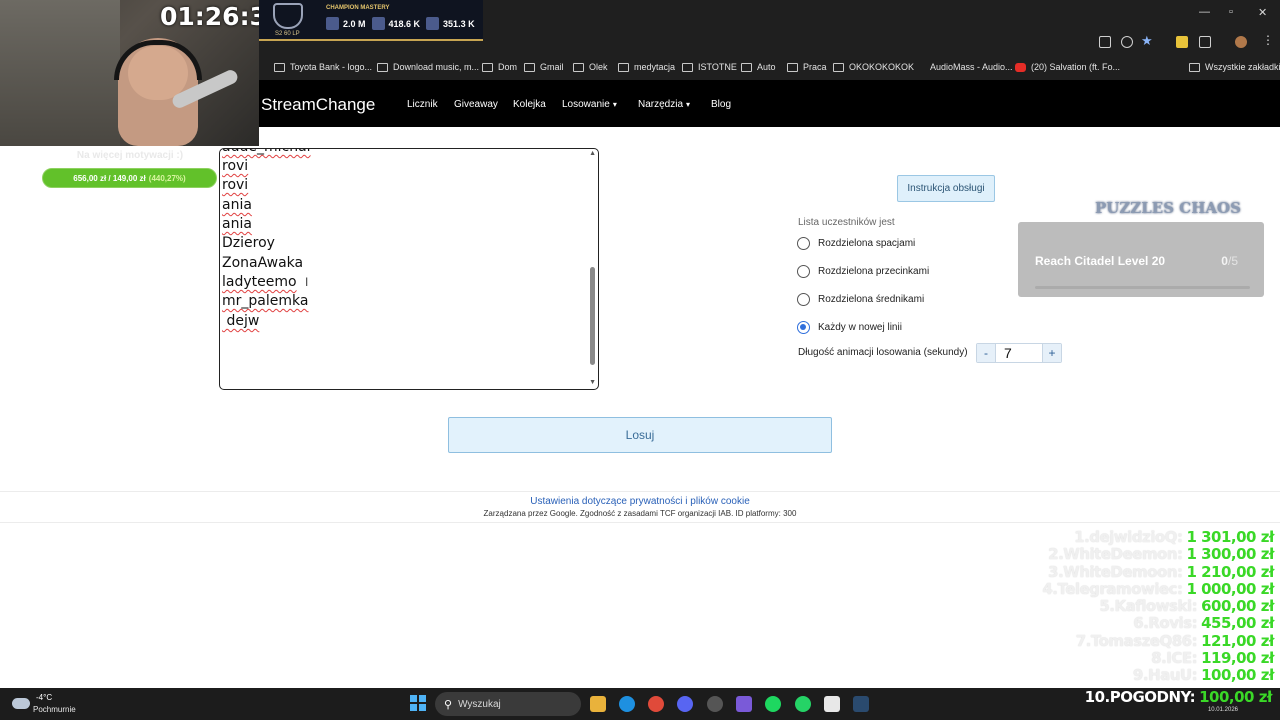 Image resolution: width=1280 pixels, height=720 pixels. I want to click on steam-icon, so click(861, 704).